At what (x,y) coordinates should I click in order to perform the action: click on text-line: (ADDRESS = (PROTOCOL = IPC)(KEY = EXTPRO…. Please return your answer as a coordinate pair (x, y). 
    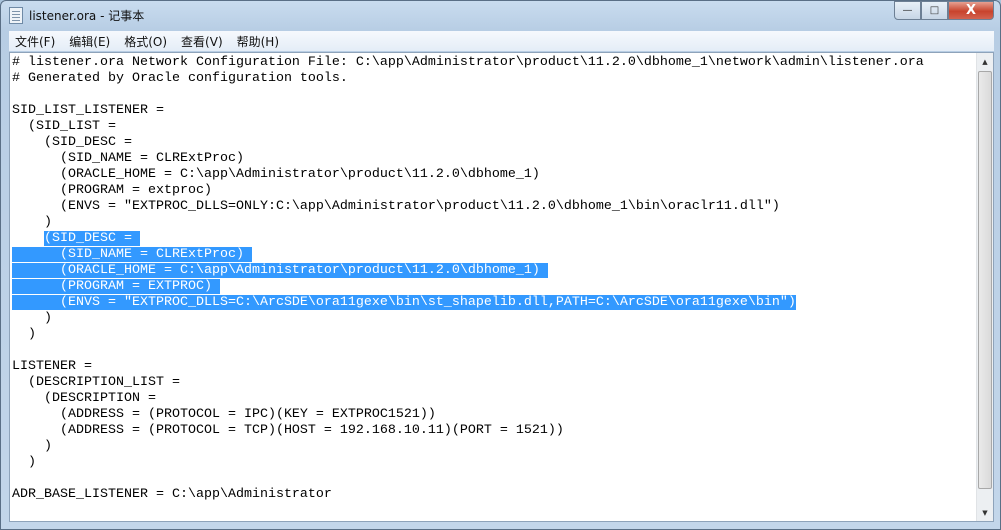
    Looking at the image, I should click on (468, 415).